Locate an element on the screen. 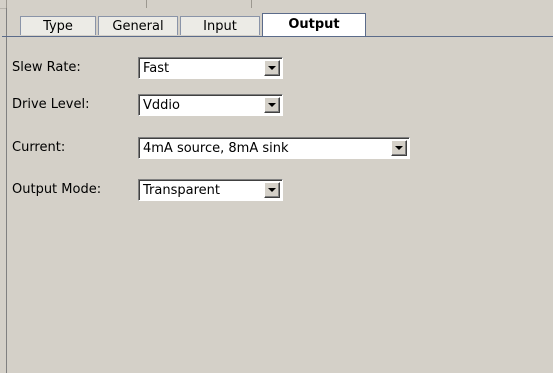 This screenshot has width=553, height=373. tab-type: Type is located at coordinates (58, 25).